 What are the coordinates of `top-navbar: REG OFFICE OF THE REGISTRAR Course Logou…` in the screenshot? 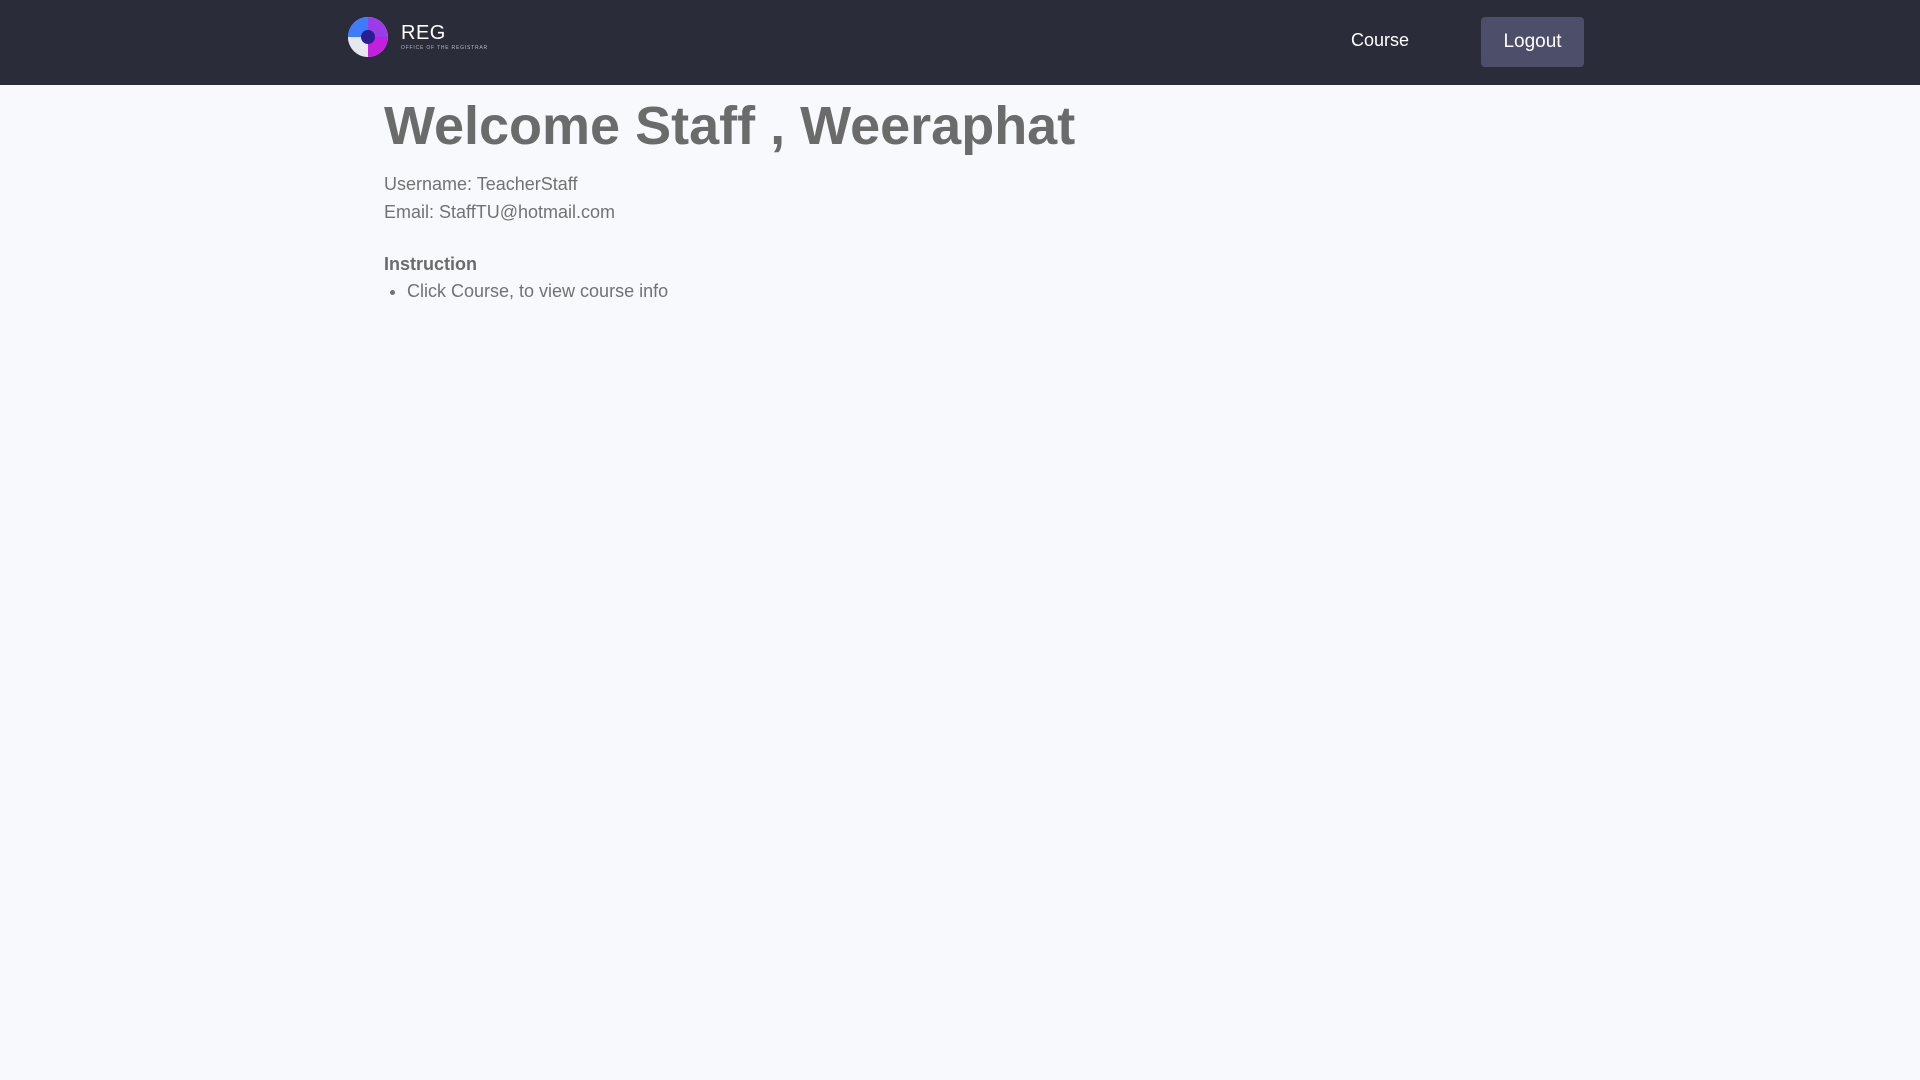 It's located at (960, 42).